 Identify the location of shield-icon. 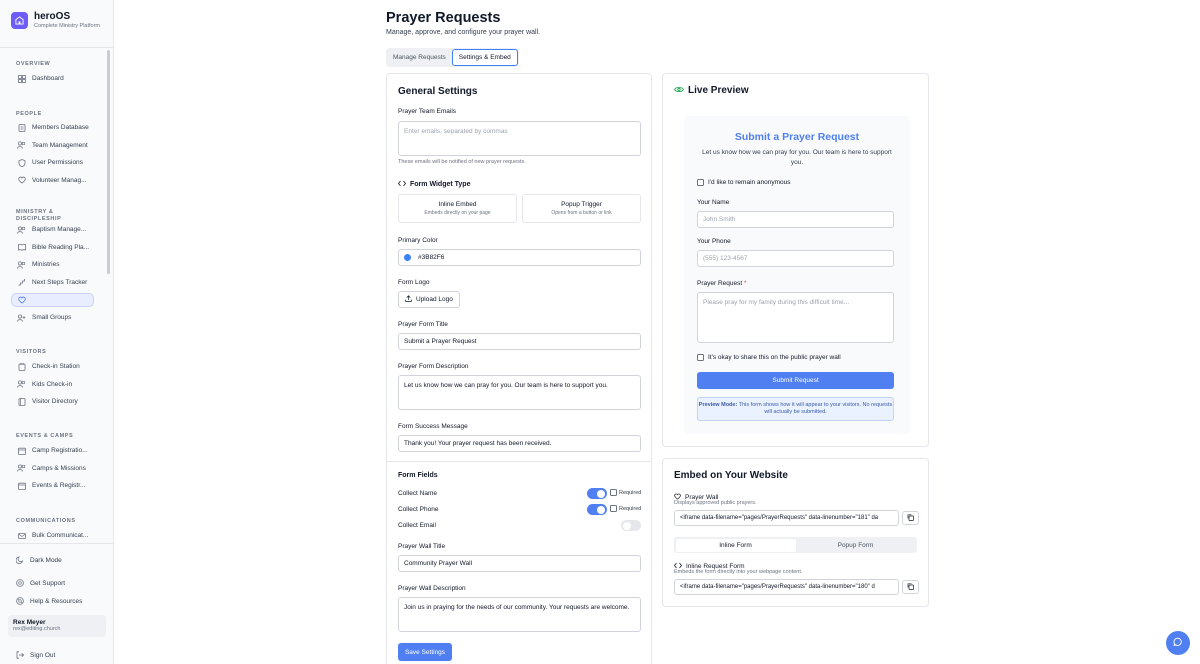
(21, 162).